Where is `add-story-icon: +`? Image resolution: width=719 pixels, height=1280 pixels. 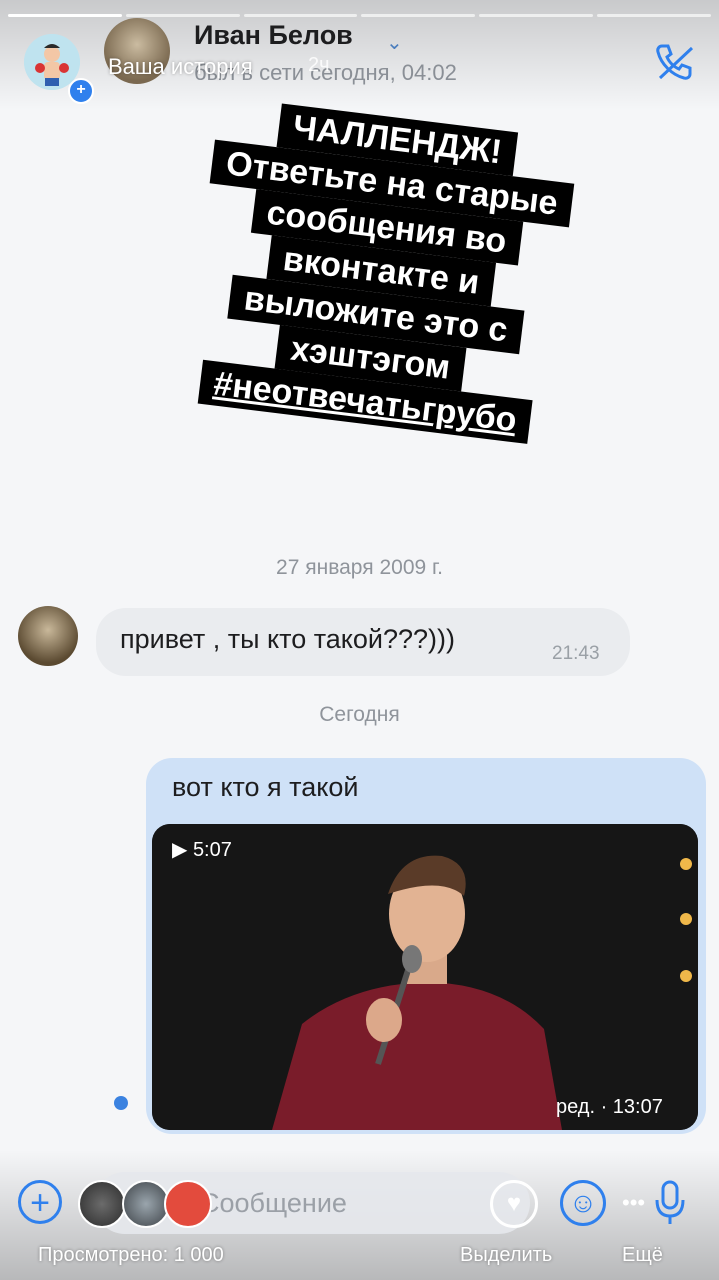
add-story-icon: + is located at coordinates (81, 91).